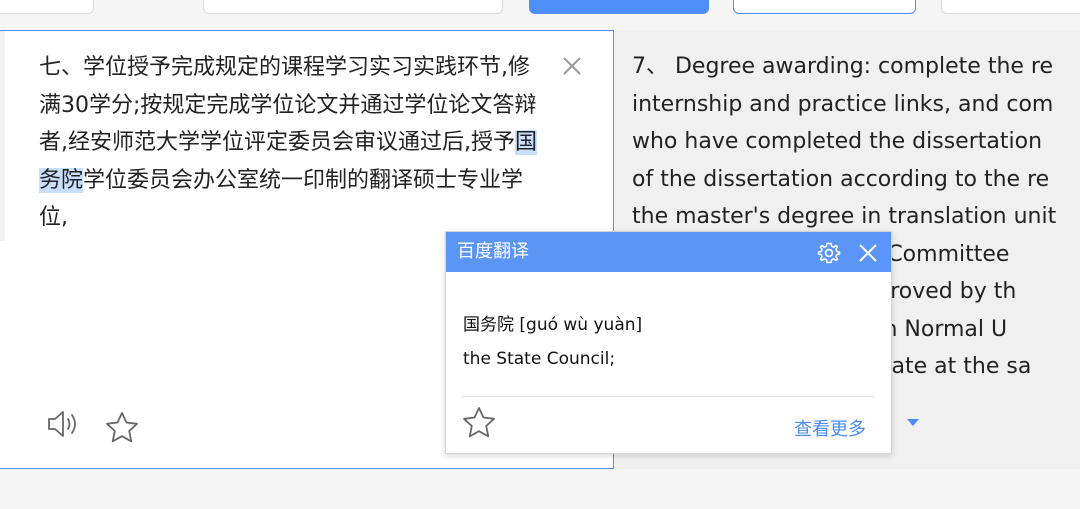  What do you see at coordinates (540, 489) in the screenshot?
I see `bottom-strip` at bounding box center [540, 489].